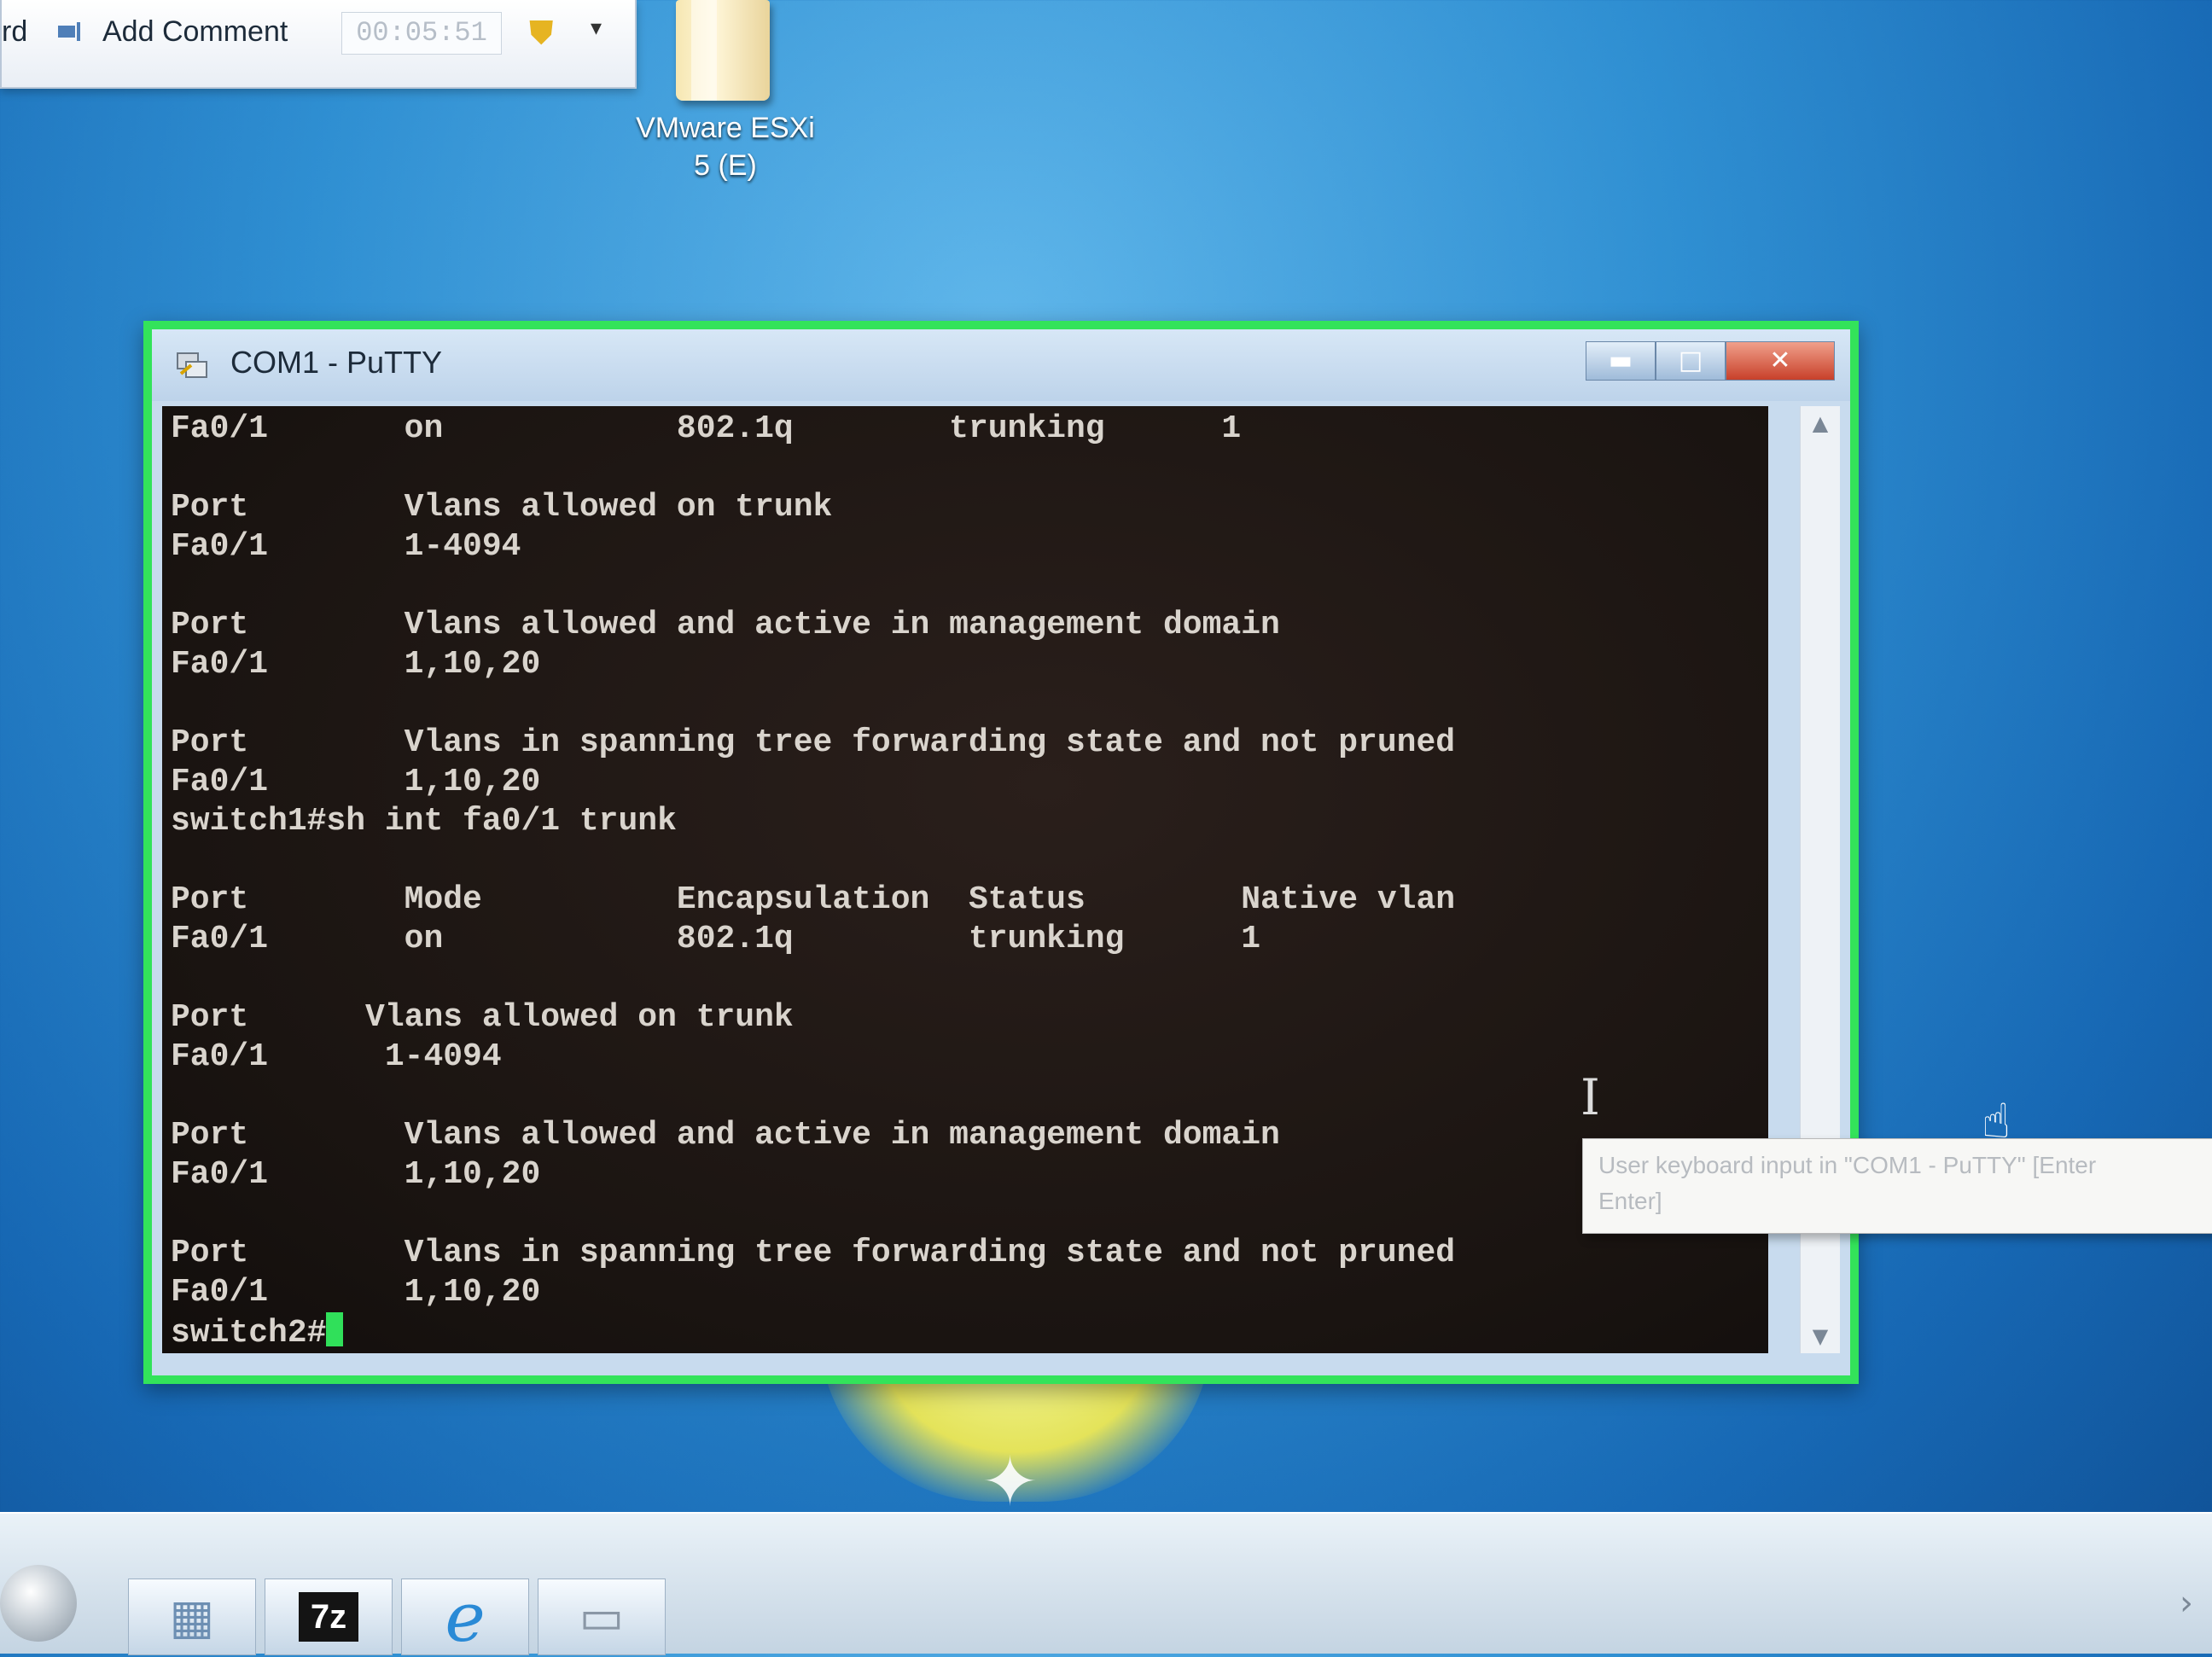 The width and height of the screenshot is (2212, 1657). What do you see at coordinates (1820, 423) in the screenshot?
I see `scroll-up-icon: ▲` at bounding box center [1820, 423].